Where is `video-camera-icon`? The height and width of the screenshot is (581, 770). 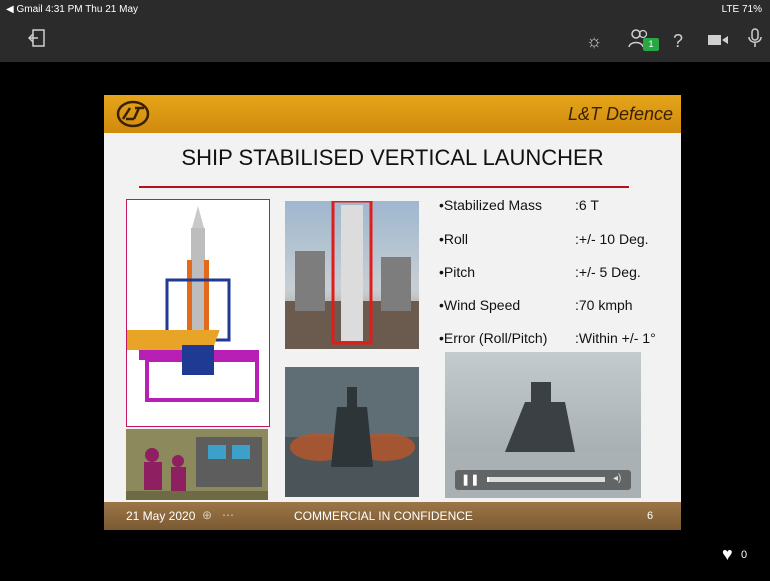 video-camera-icon is located at coordinates (718, 41).